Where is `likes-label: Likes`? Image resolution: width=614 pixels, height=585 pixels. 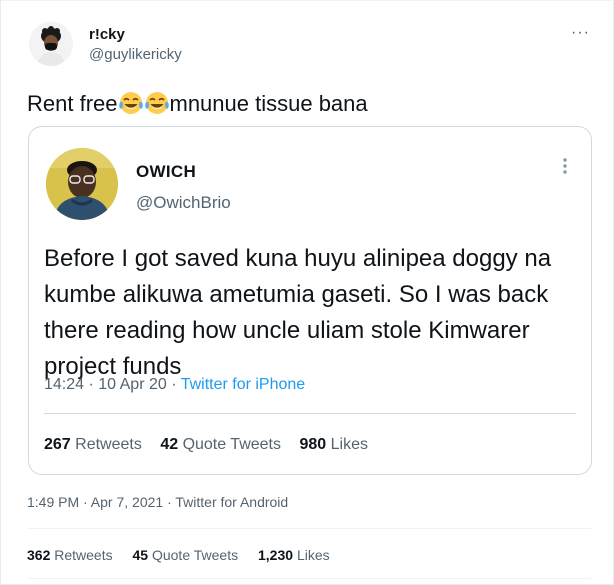 likes-label: Likes is located at coordinates (313, 555).